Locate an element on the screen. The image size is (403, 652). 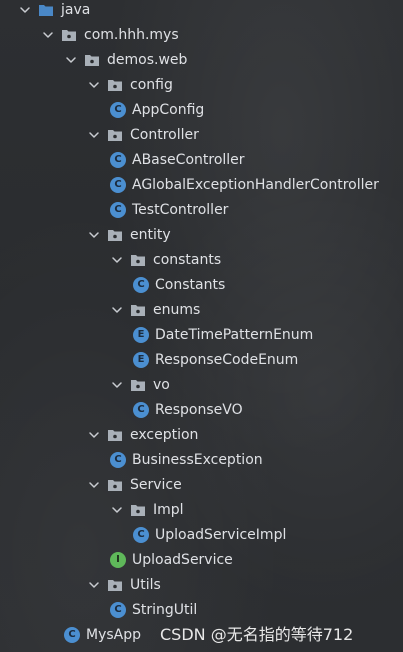
tree-node: enums is located at coordinates (155, 309).